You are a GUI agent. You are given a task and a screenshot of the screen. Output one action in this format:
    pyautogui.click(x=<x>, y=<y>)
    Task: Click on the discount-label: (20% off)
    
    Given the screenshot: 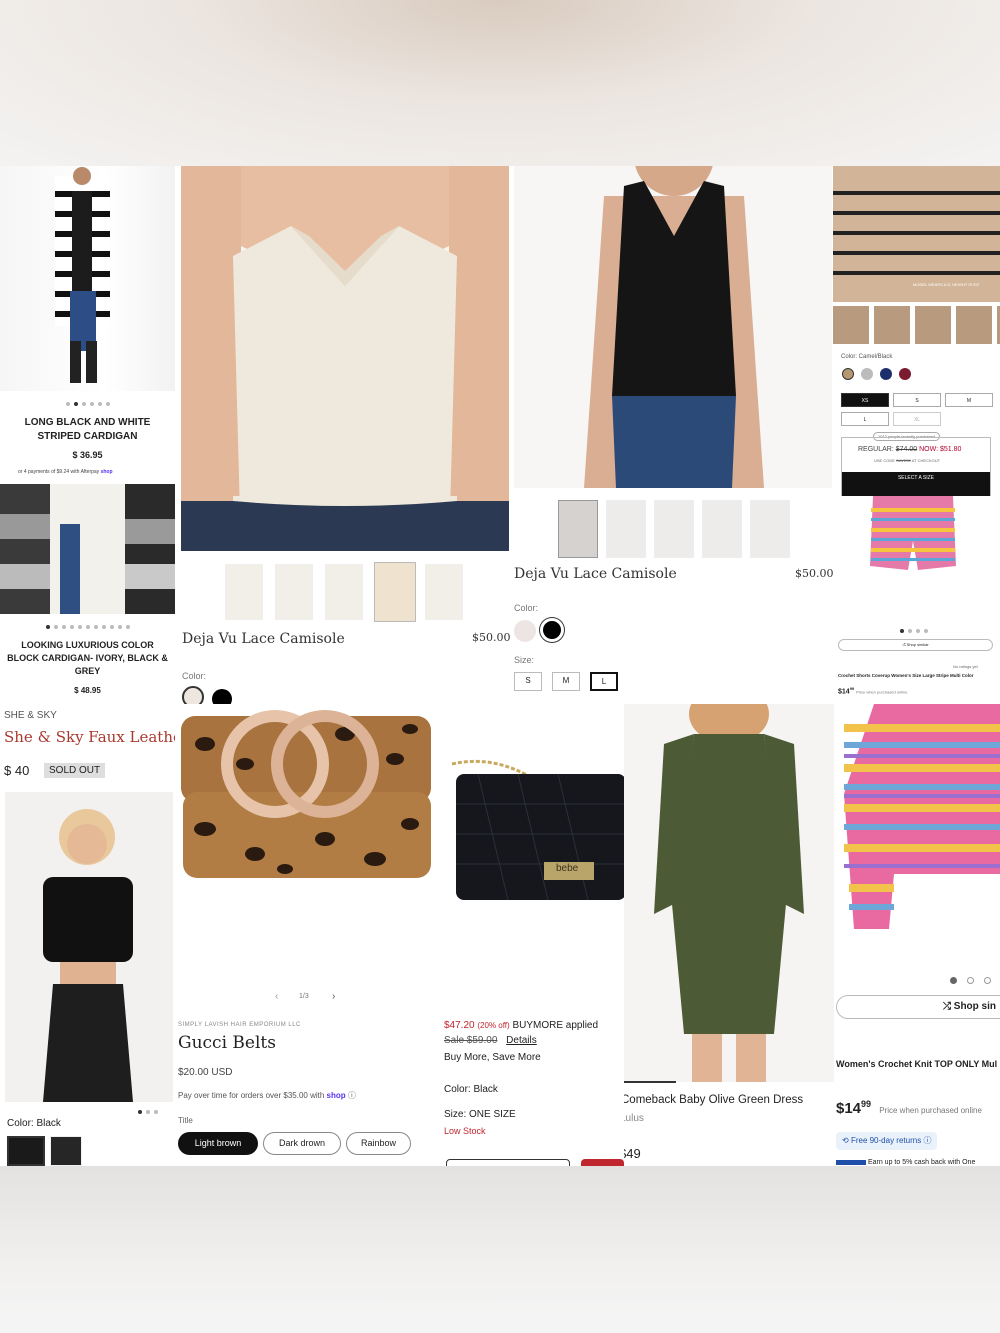 What is the action you would take?
    pyautogui.click(x=493, y=1025)
    